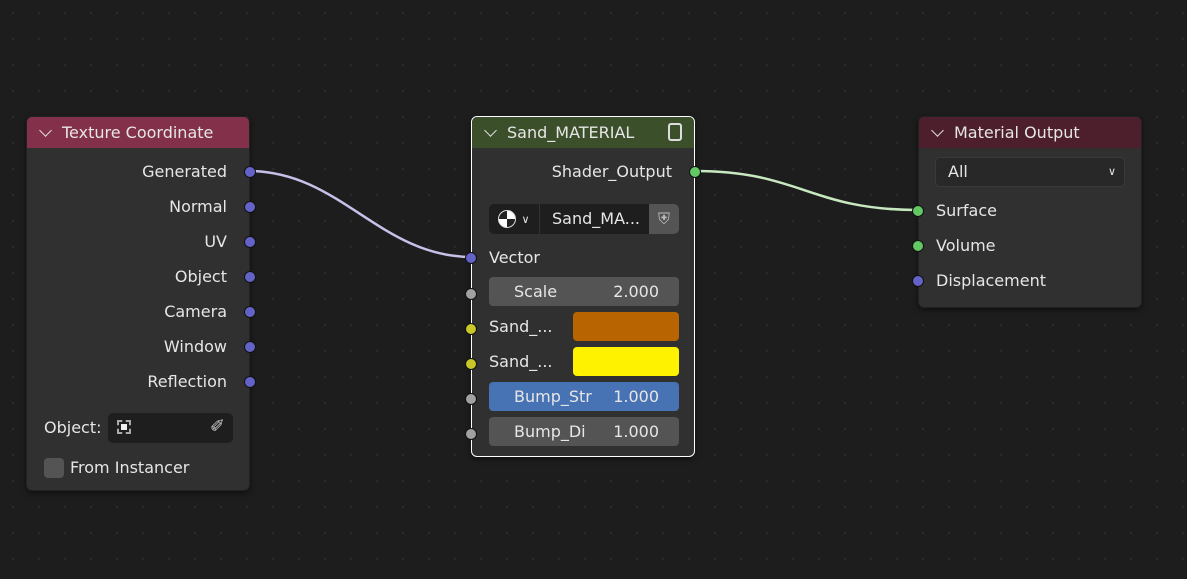  I want to click on output-socket-uv, so click(250, 242).